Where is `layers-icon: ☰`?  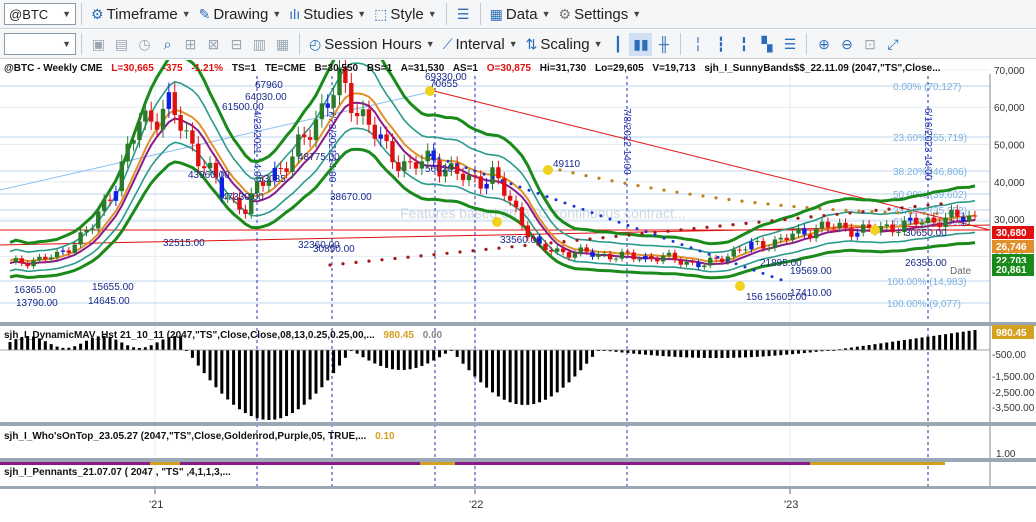 layers-icon: ☰ is located at coordinates (789, 44).